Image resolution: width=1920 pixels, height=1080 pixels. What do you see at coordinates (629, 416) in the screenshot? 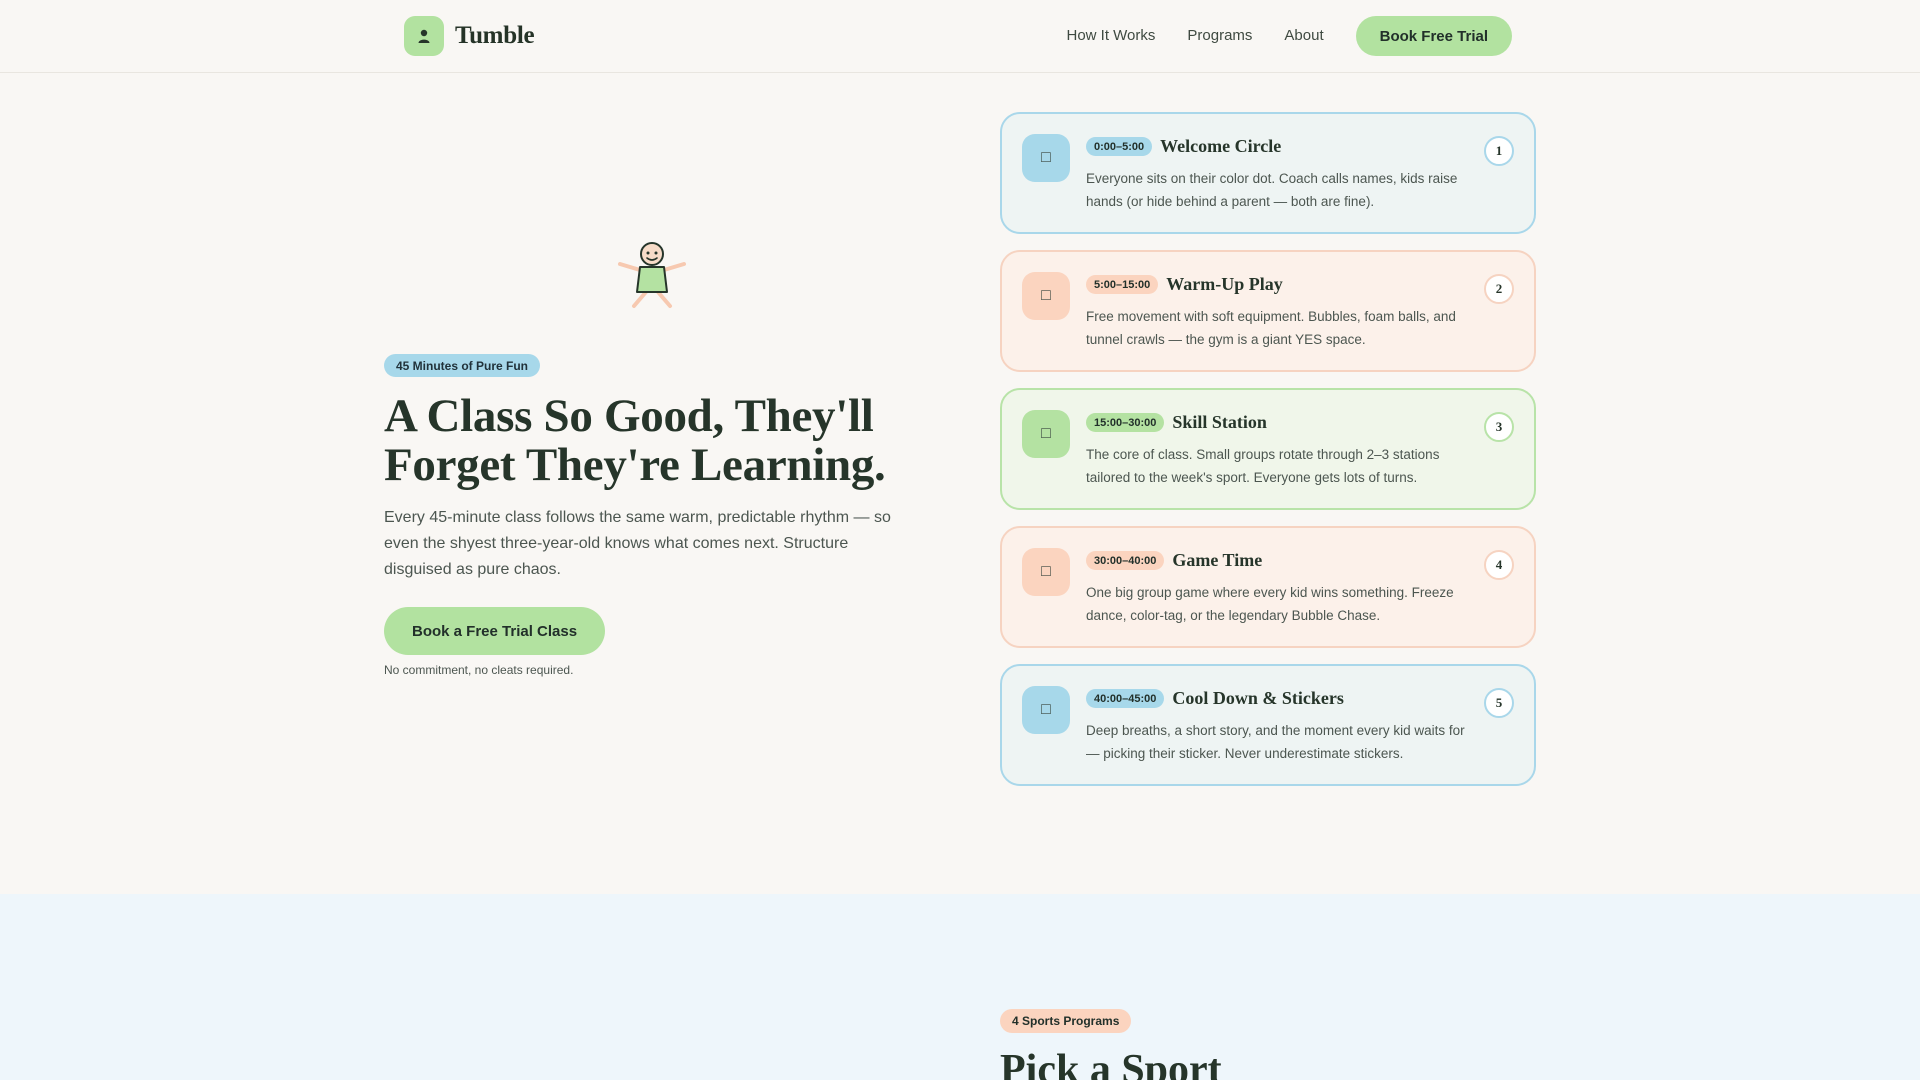
I see `hero-title-line-1: A Class So Good, They'll` at bounding box center [629, 416].